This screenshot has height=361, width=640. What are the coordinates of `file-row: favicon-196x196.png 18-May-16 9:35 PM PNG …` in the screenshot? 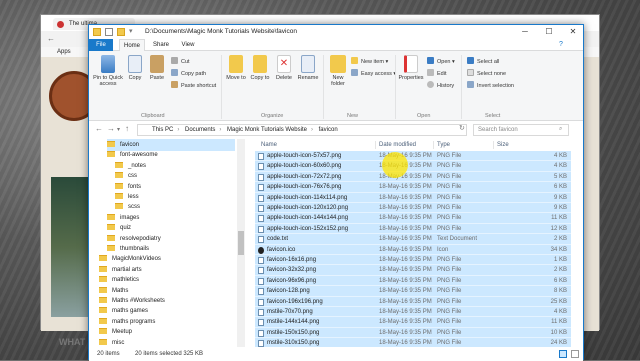 It's located at (413, 301).